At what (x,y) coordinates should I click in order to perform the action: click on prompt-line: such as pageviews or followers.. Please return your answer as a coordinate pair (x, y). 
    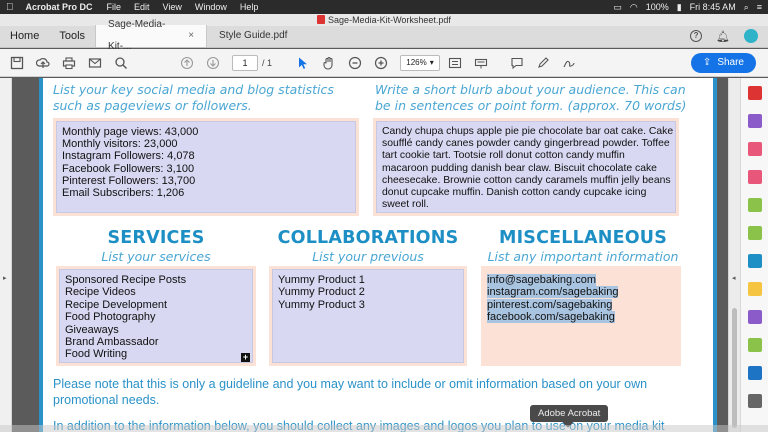
    Looking at the image, I should click on (152, 105).